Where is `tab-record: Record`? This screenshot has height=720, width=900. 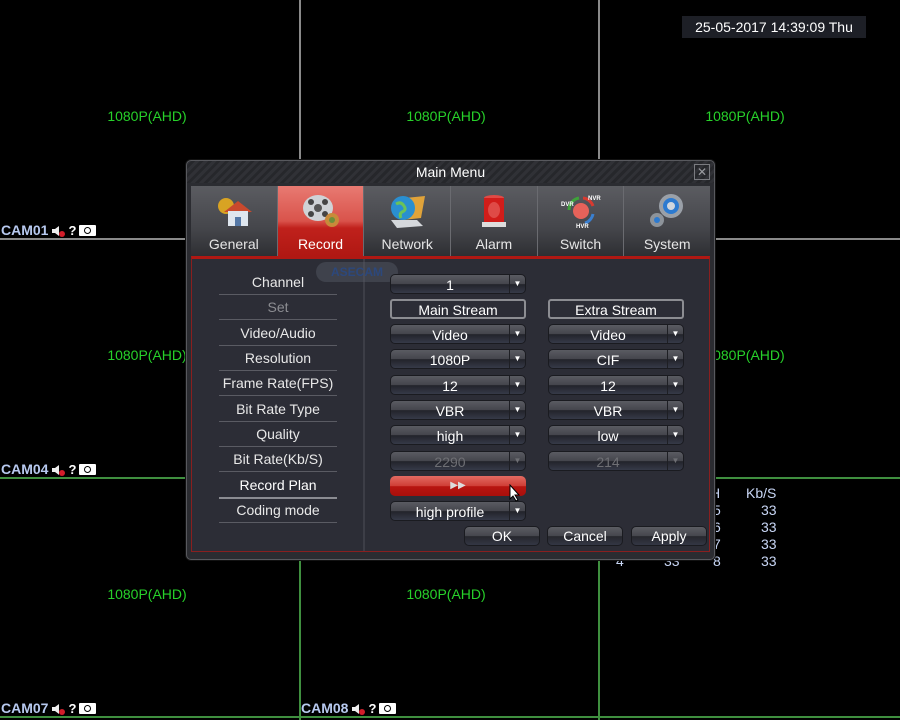
tab-record: Record is located at coordinates (321, 221).